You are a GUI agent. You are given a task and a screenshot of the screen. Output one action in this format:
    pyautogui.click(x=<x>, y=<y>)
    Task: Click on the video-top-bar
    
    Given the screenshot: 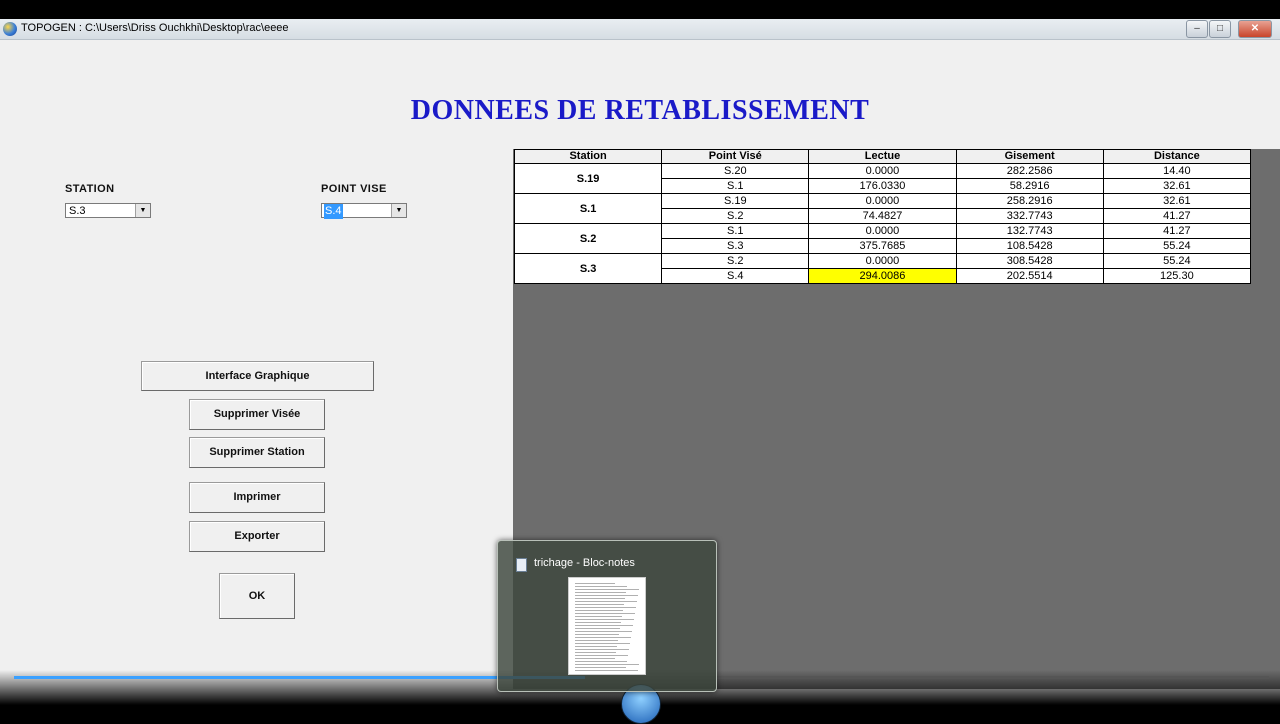 What is the action you would take?
    pyautogui.click(x=640, y=9)
    